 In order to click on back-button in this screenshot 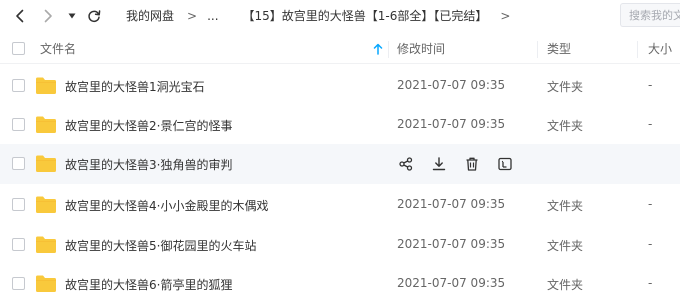, I will do `click(20, 16)`.